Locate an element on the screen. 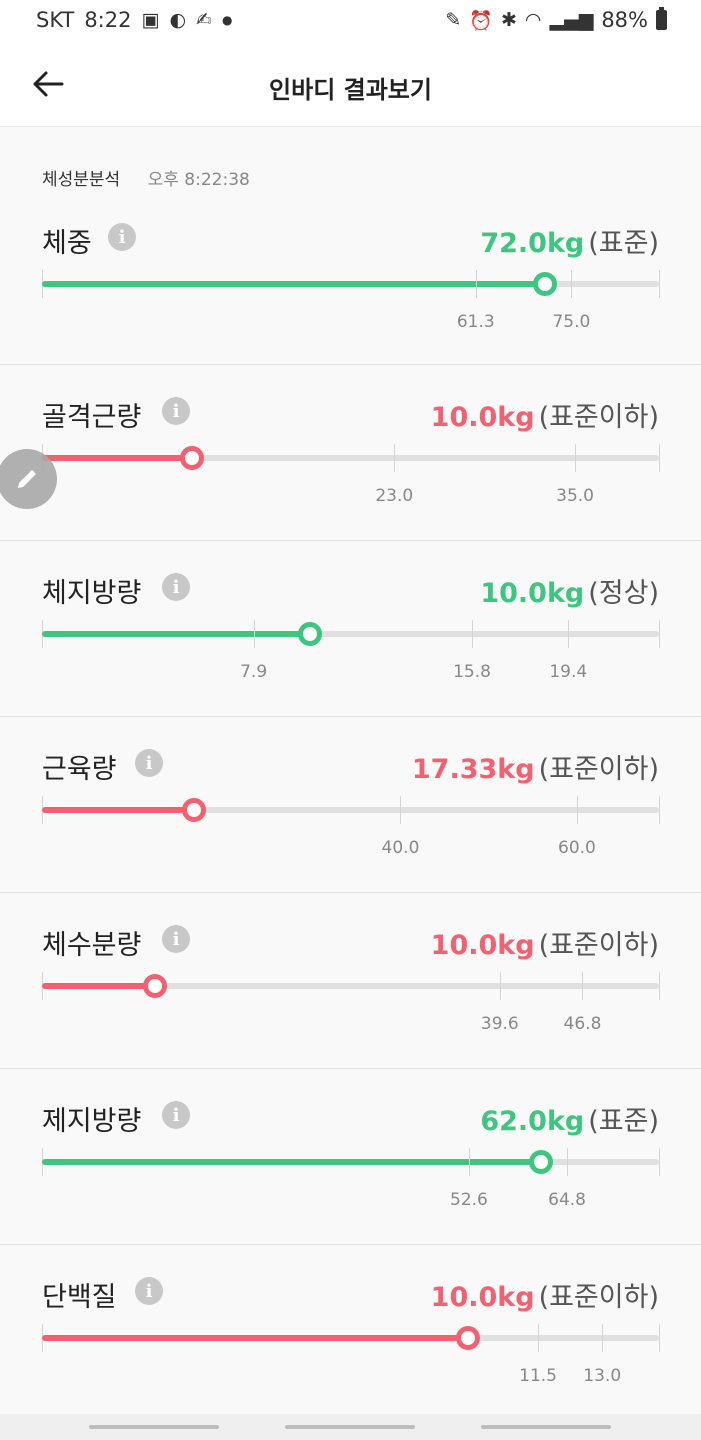 This screenshot has height=1440, width=701. range-tick-label: 7.9 is located at coordinates (254, 672).